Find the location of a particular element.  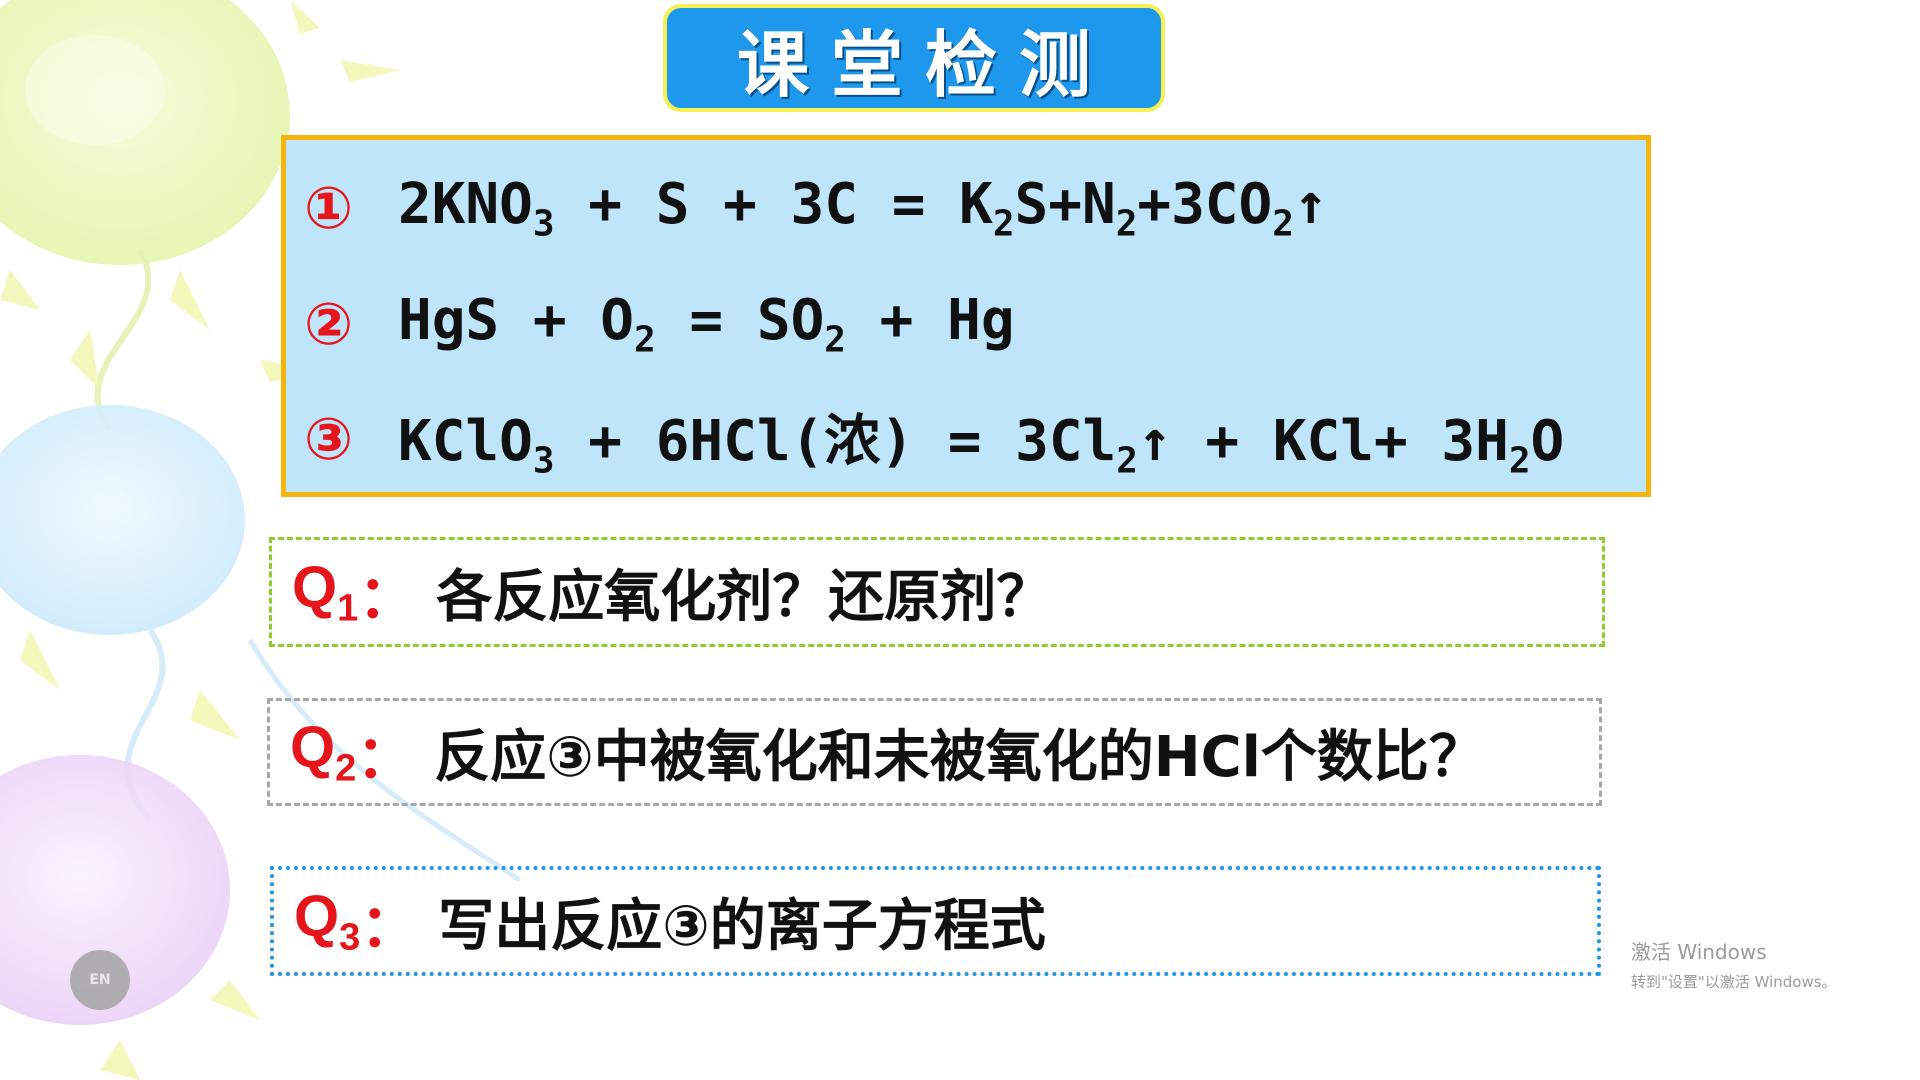

equation-text: O is located at coordinates (1547, 442).